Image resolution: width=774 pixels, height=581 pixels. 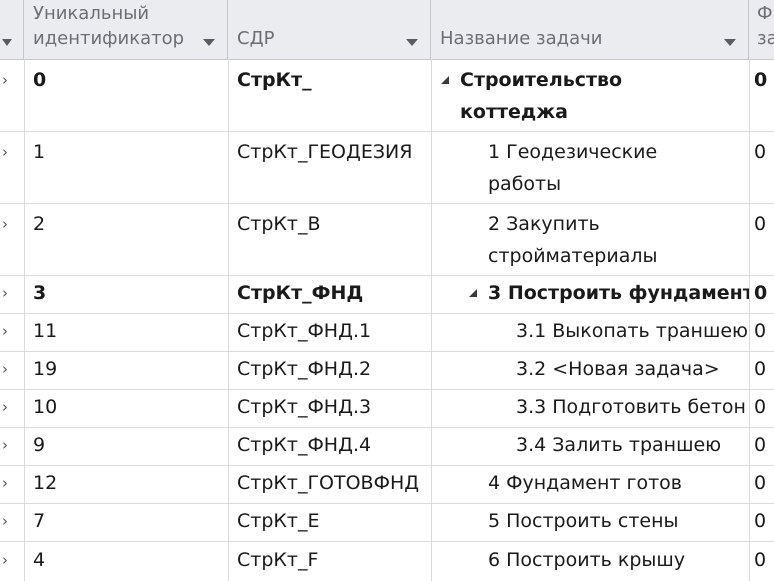 What do you see at coordinates (256, 38) in the screenshot?
I see `column-header-label: СДР` at bounding box center [256, 38].